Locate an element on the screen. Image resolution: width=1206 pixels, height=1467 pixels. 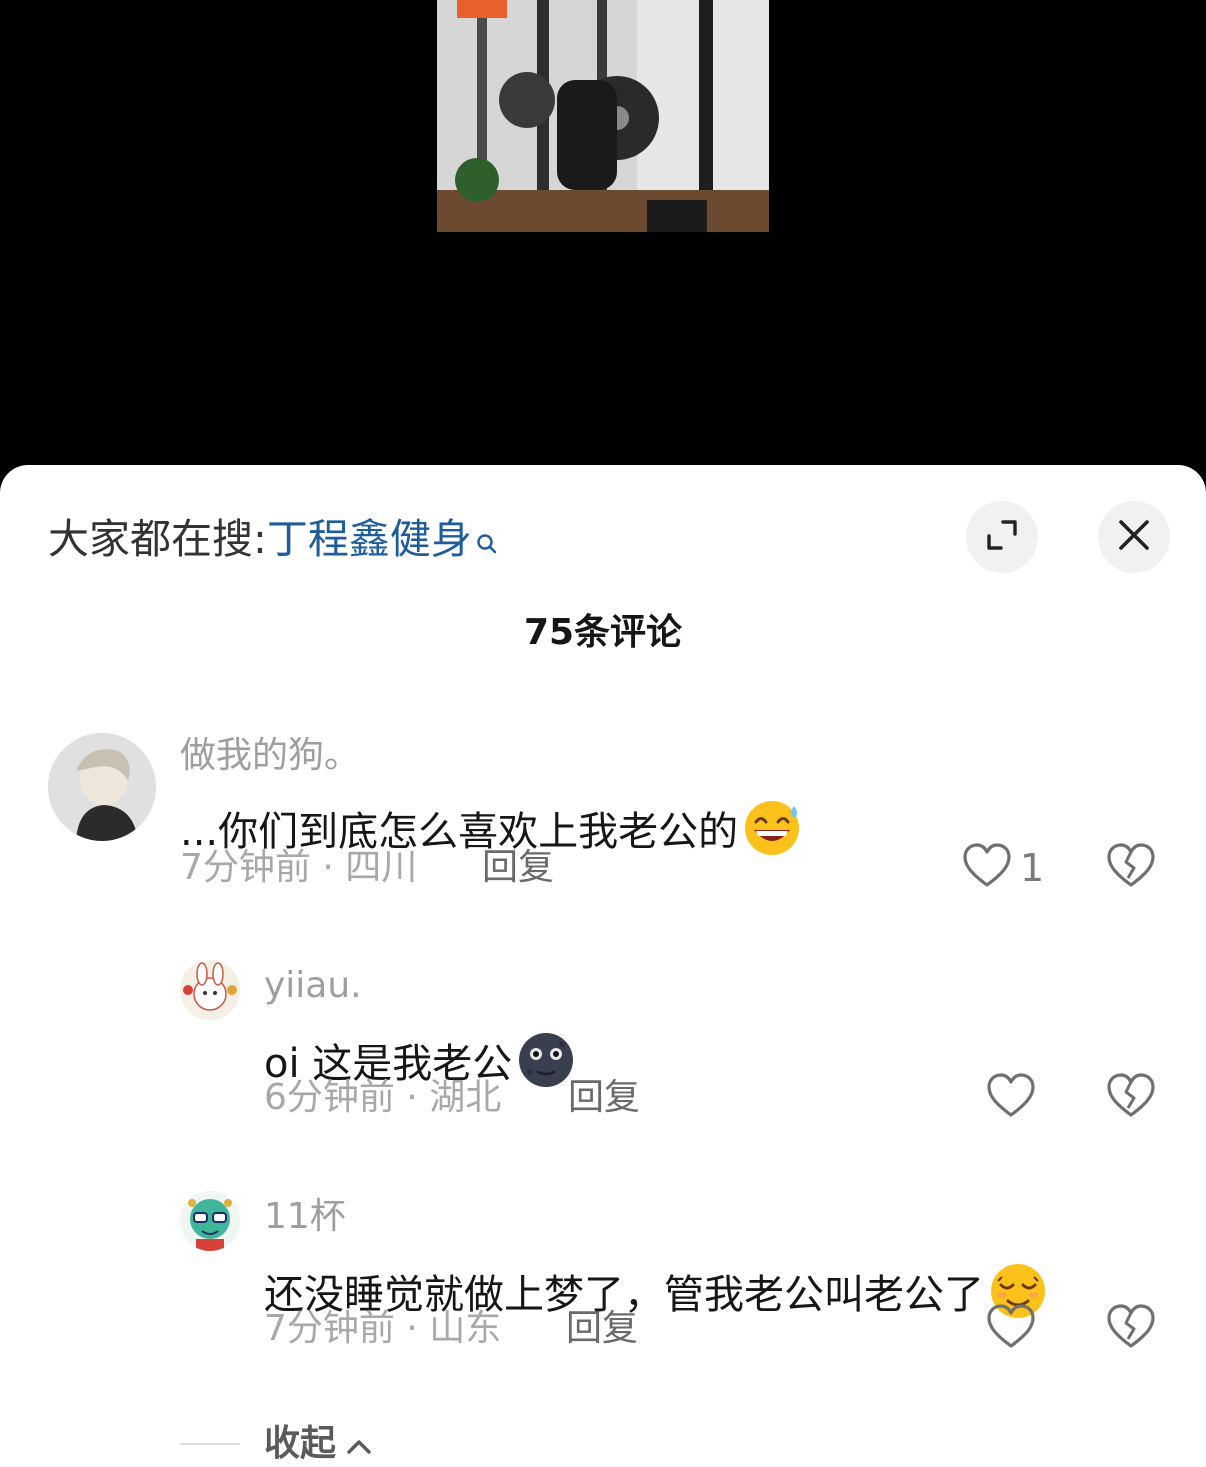
collapse-replies-button: 收起 is located at coordinates (318, 1444).